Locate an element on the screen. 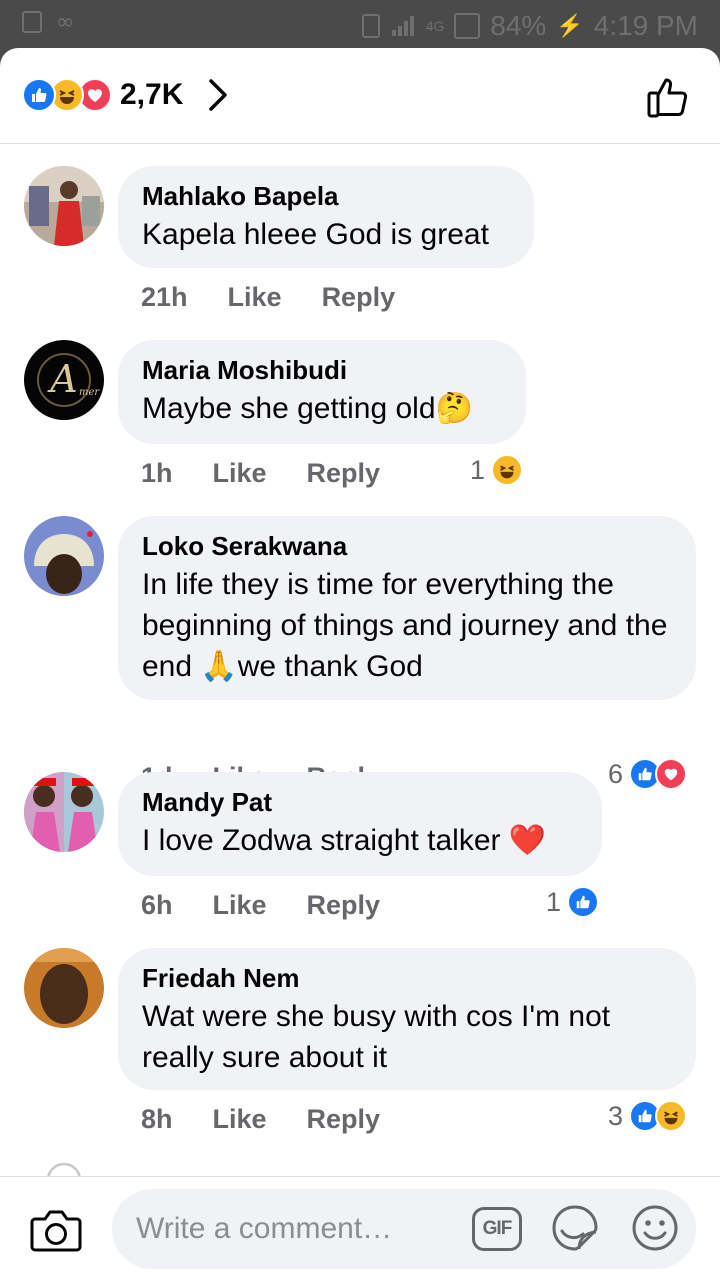  comment-actions: 1h Like Reply is located at coordinates (260, 473).